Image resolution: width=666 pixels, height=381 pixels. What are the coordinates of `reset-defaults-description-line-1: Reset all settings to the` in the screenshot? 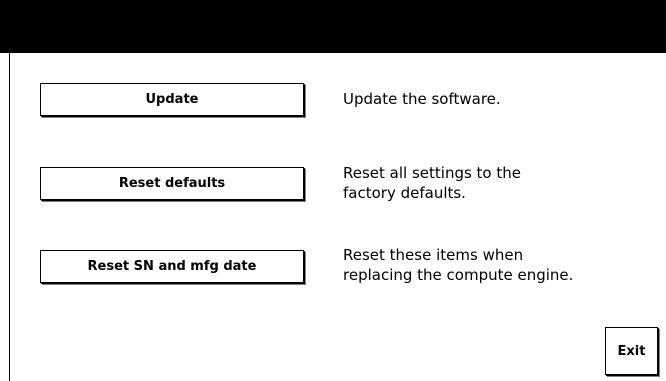 It's located at (432, 173).